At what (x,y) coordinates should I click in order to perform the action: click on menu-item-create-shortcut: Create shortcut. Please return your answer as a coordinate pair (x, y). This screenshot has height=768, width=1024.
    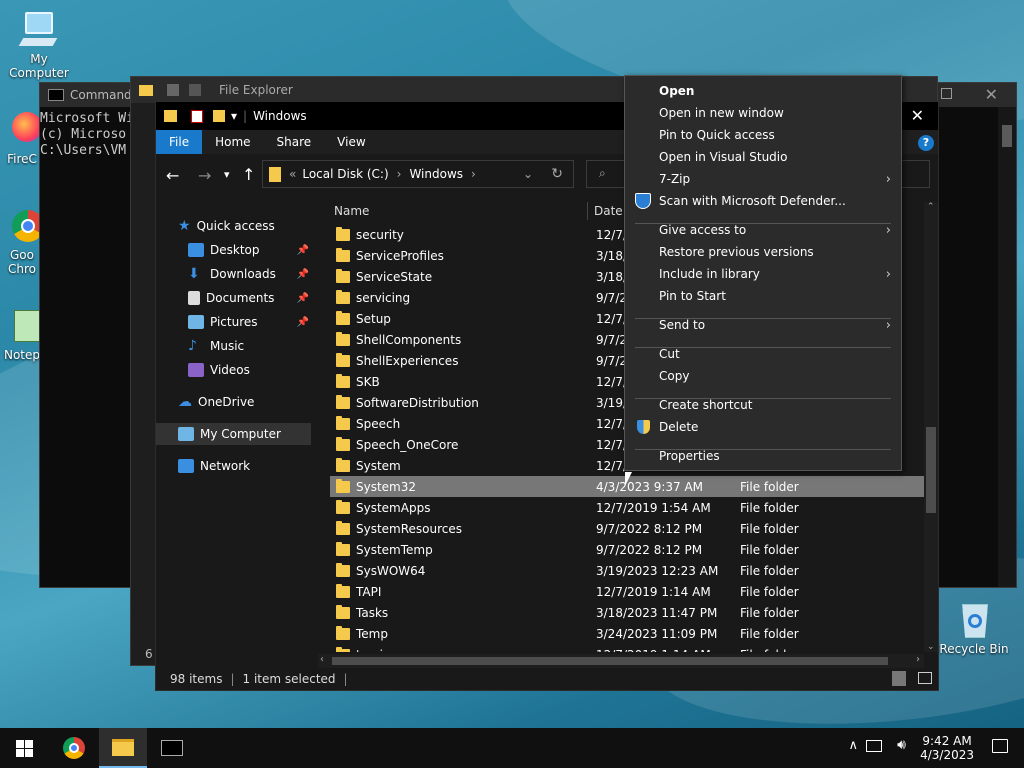
    Looking at the image, I should click on (763, 405).